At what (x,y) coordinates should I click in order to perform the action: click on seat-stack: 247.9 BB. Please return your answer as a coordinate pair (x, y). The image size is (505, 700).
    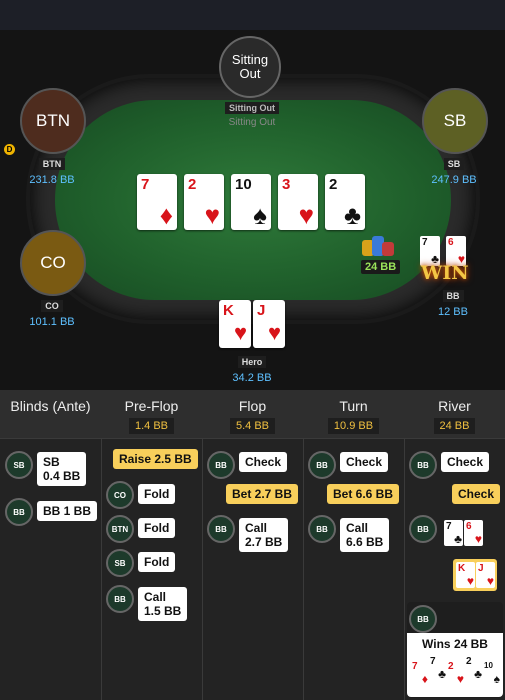
    Looking at the image, I should click on (454, 180).